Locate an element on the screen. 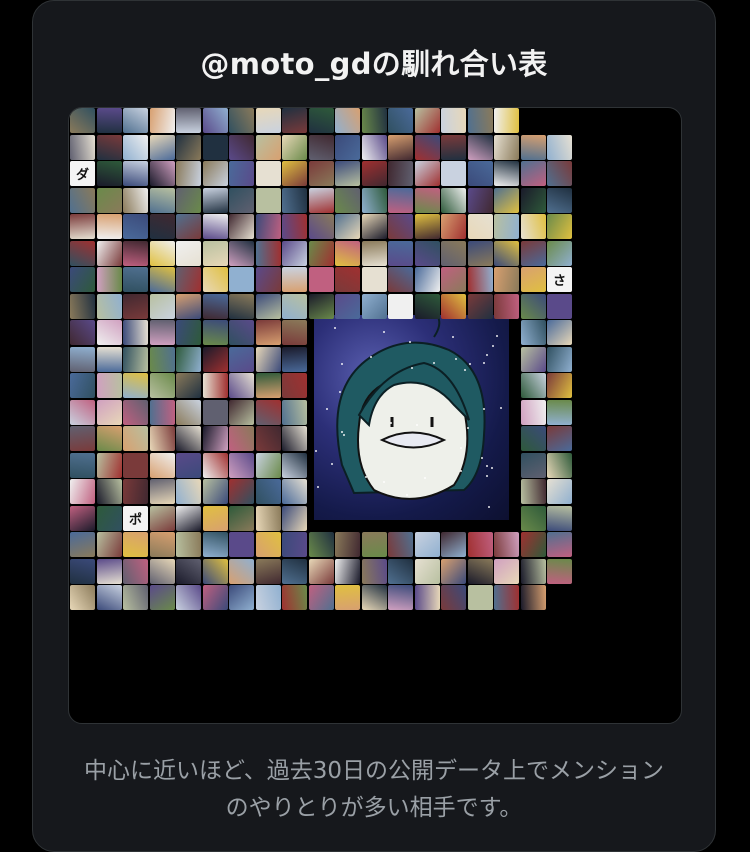  center-avatar is located at coordinates (411, 417).